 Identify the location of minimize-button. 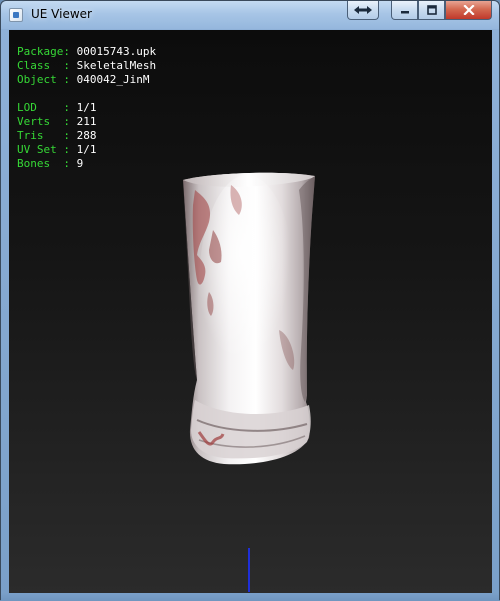
(404, 10).